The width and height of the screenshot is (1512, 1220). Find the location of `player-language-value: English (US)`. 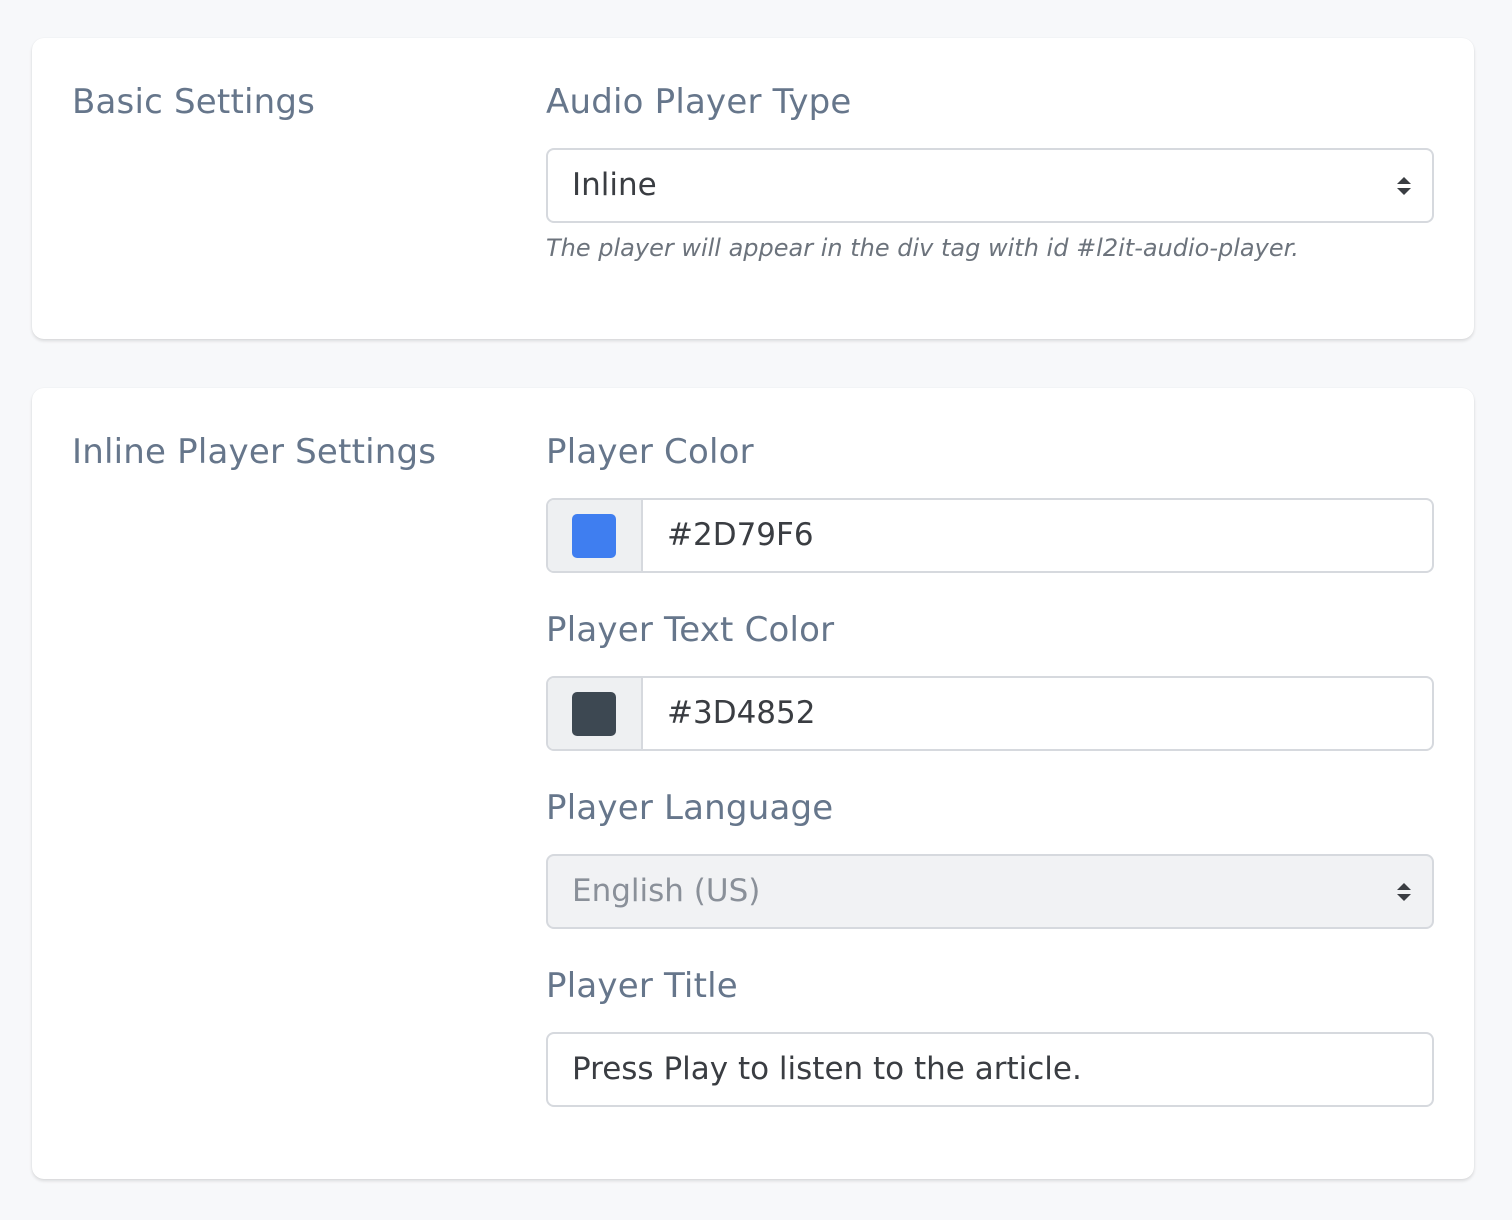

player-language-value: English (US) is located at coordinates (666, 891).